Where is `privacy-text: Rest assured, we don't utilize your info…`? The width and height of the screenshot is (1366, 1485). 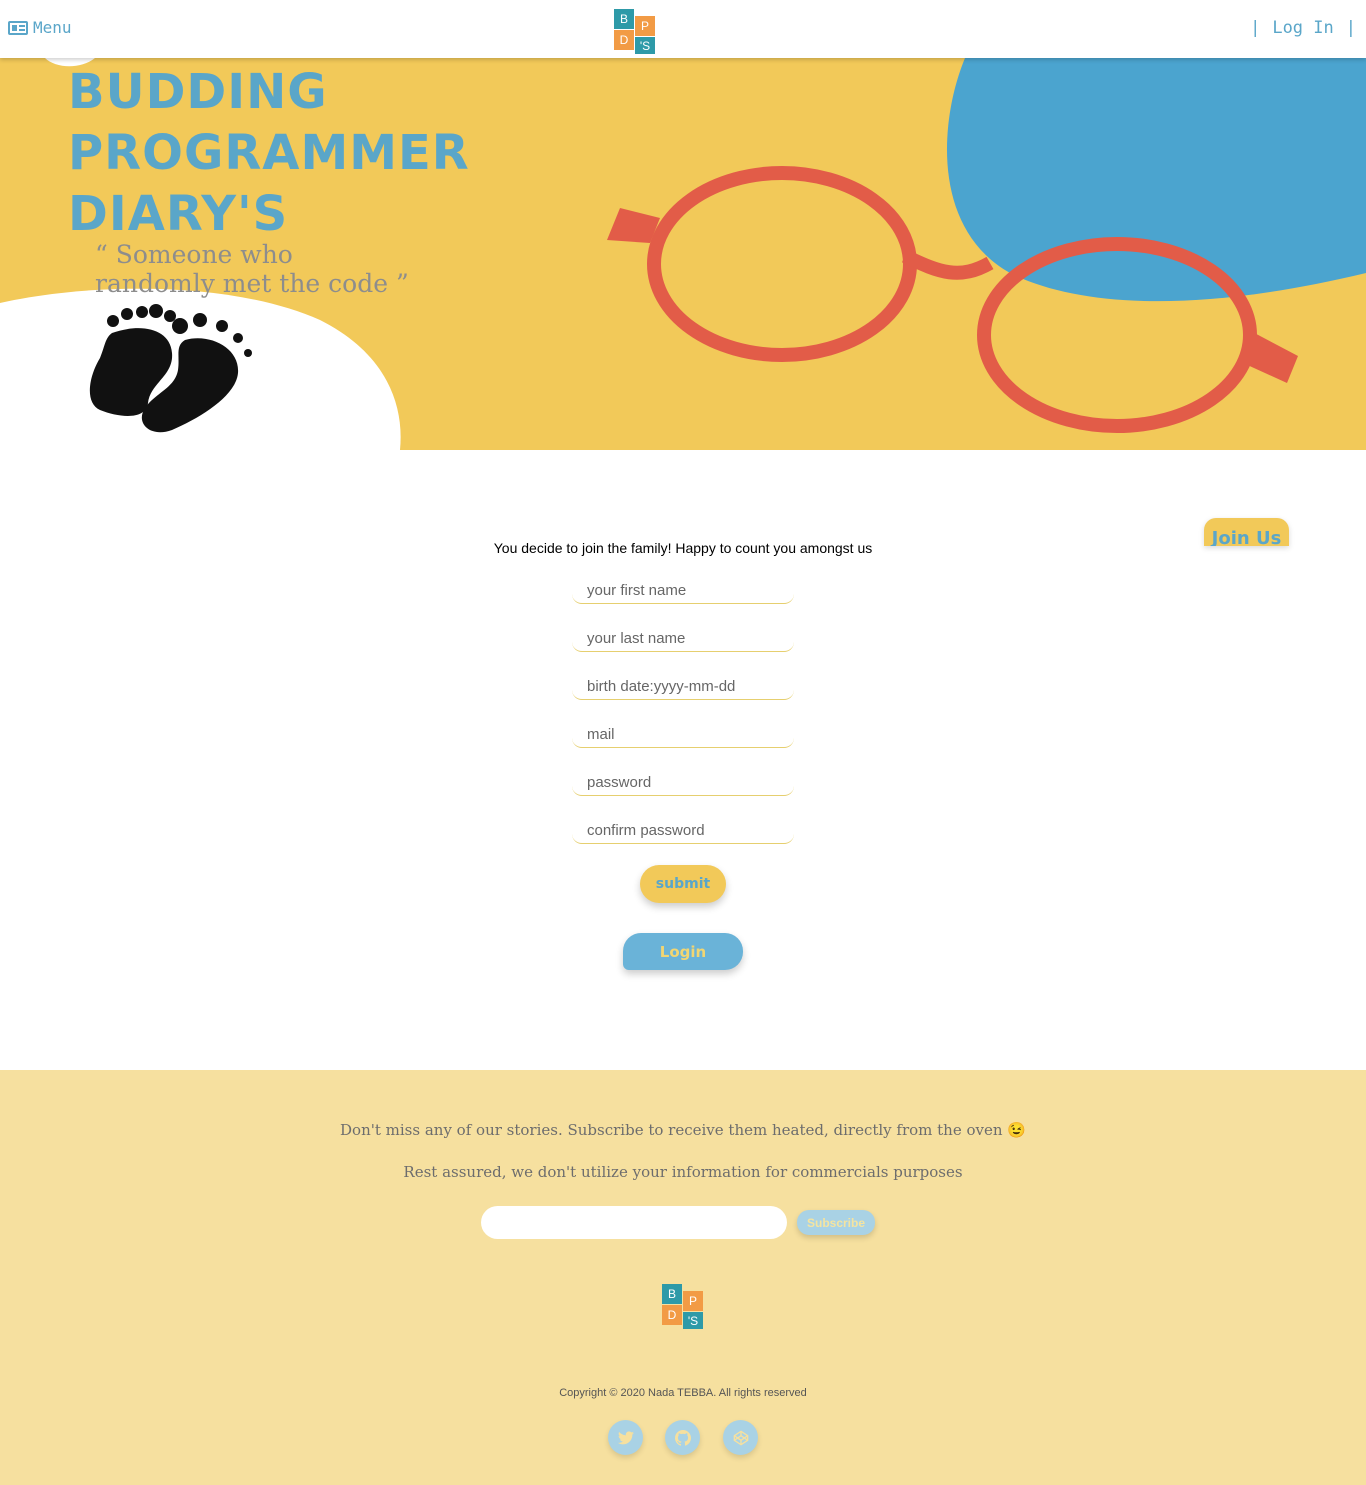
privacy-text: Rest assured, we don't utilize your info… is located at coordinates (683, 1172).